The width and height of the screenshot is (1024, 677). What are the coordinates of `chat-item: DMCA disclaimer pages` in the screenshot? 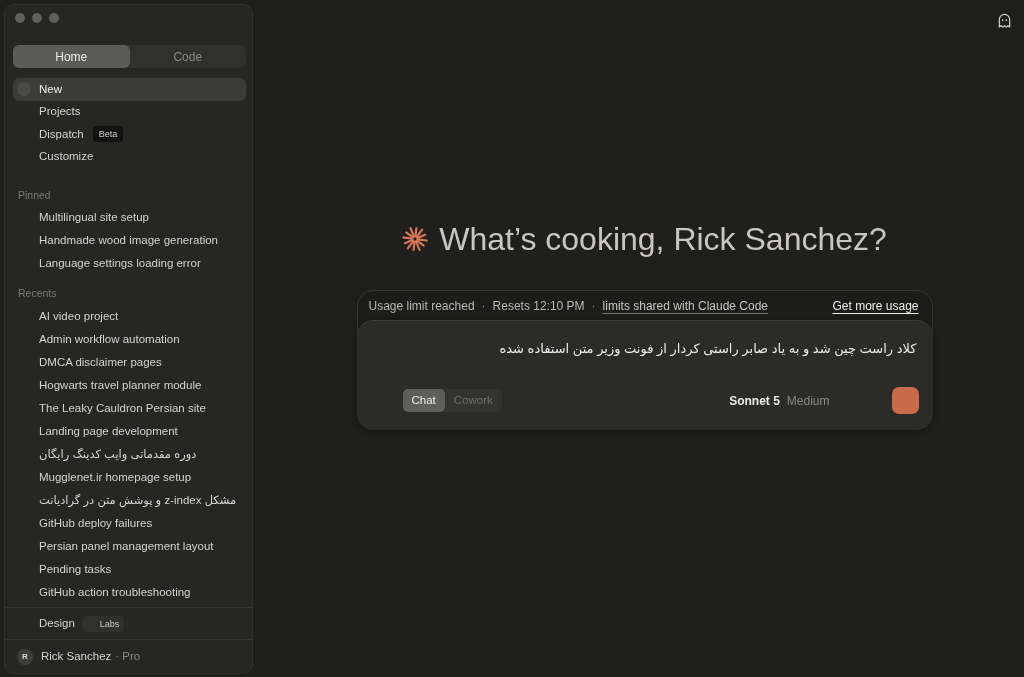 It's located at (129, 363).